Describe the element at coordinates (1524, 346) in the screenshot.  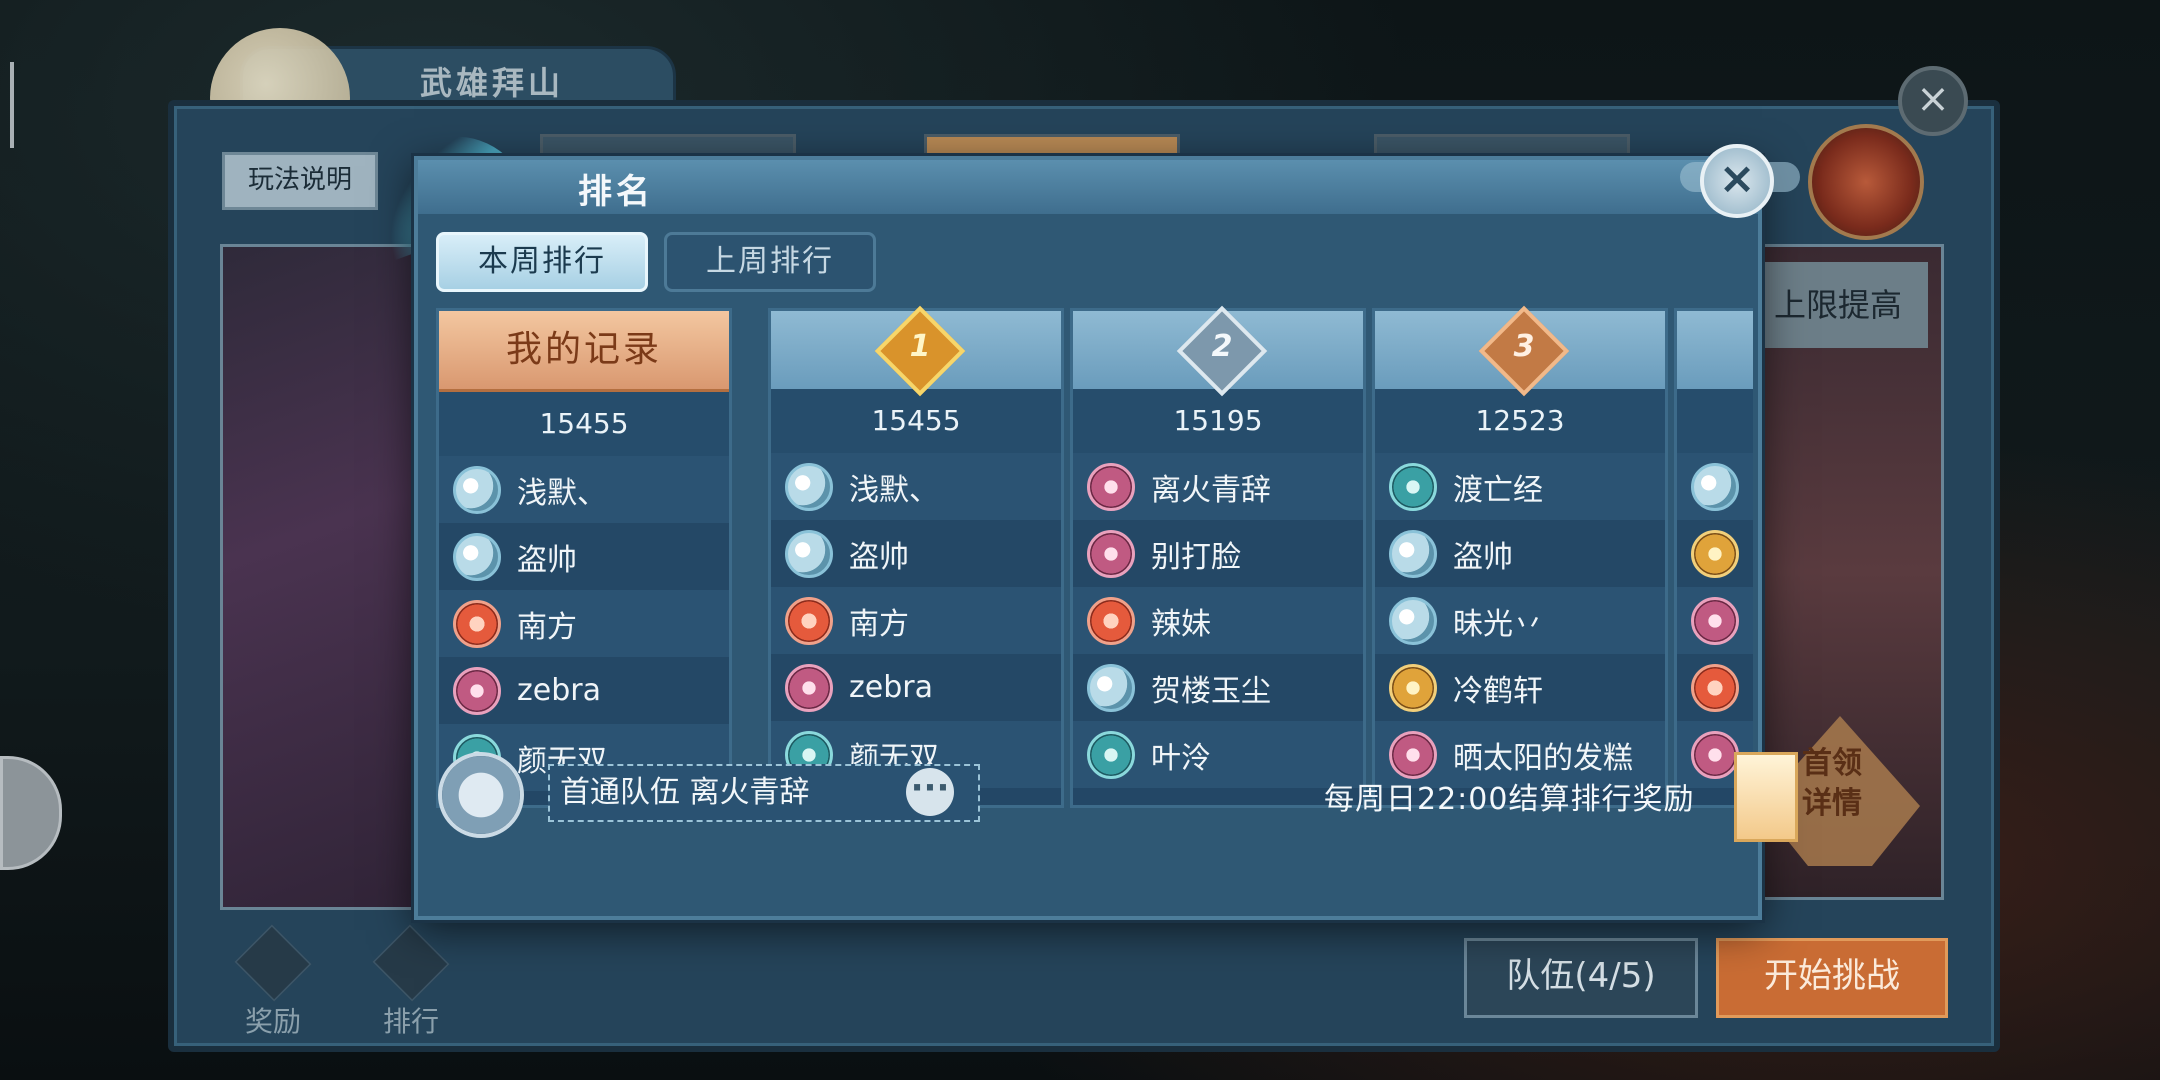
I see `rank-number: 3` at that location.